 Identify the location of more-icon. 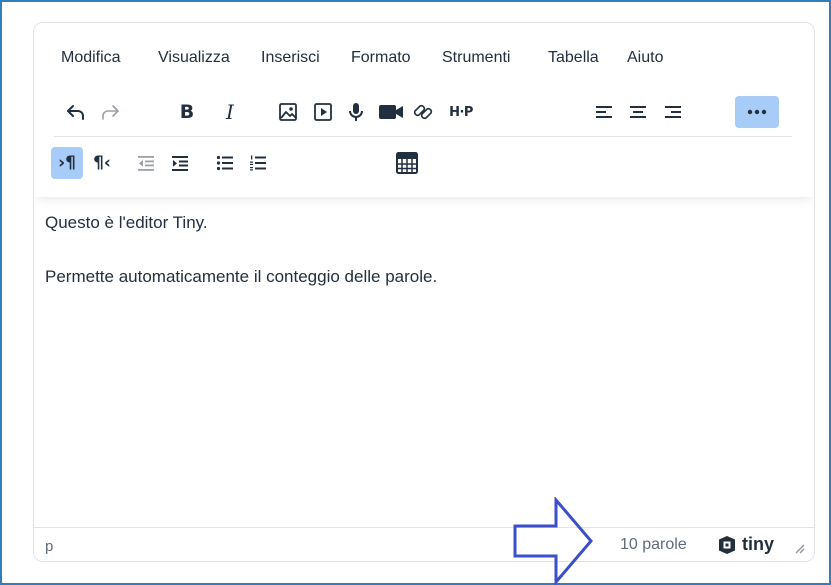
(757, 112).